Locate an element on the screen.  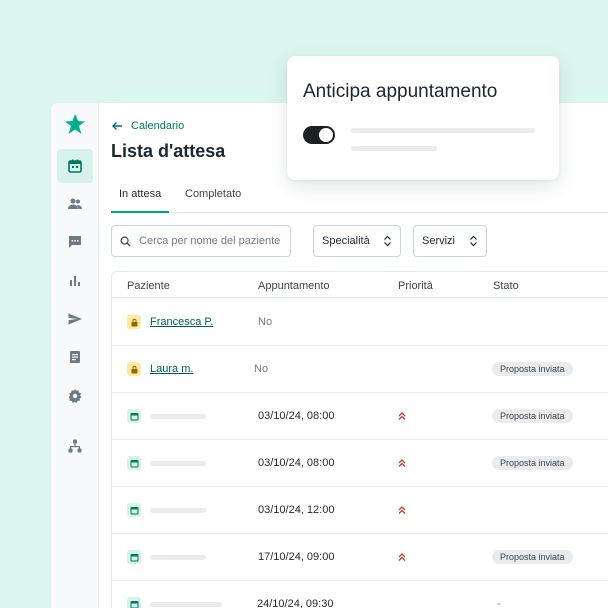
table-row: 24/10/24, 09:30 - is located at coordinates (360, 594).